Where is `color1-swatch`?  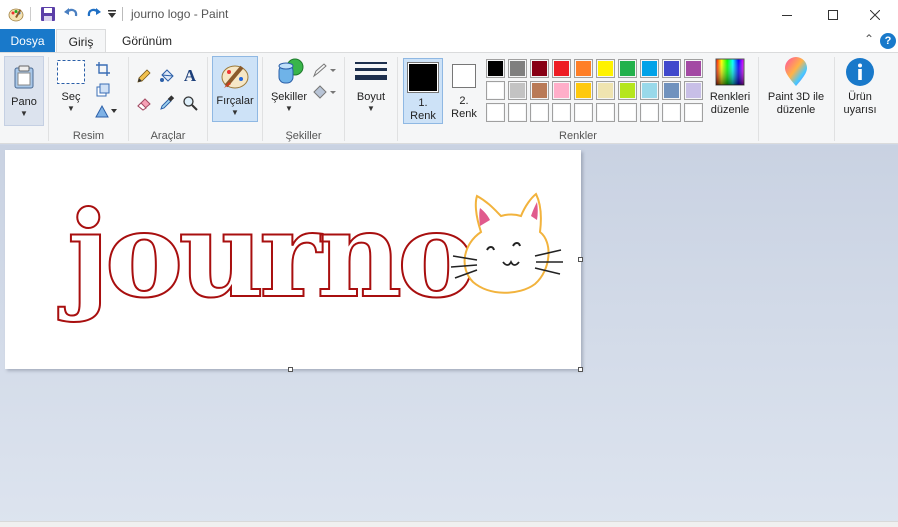
color1-swatch is located at coordinates (423, 77).